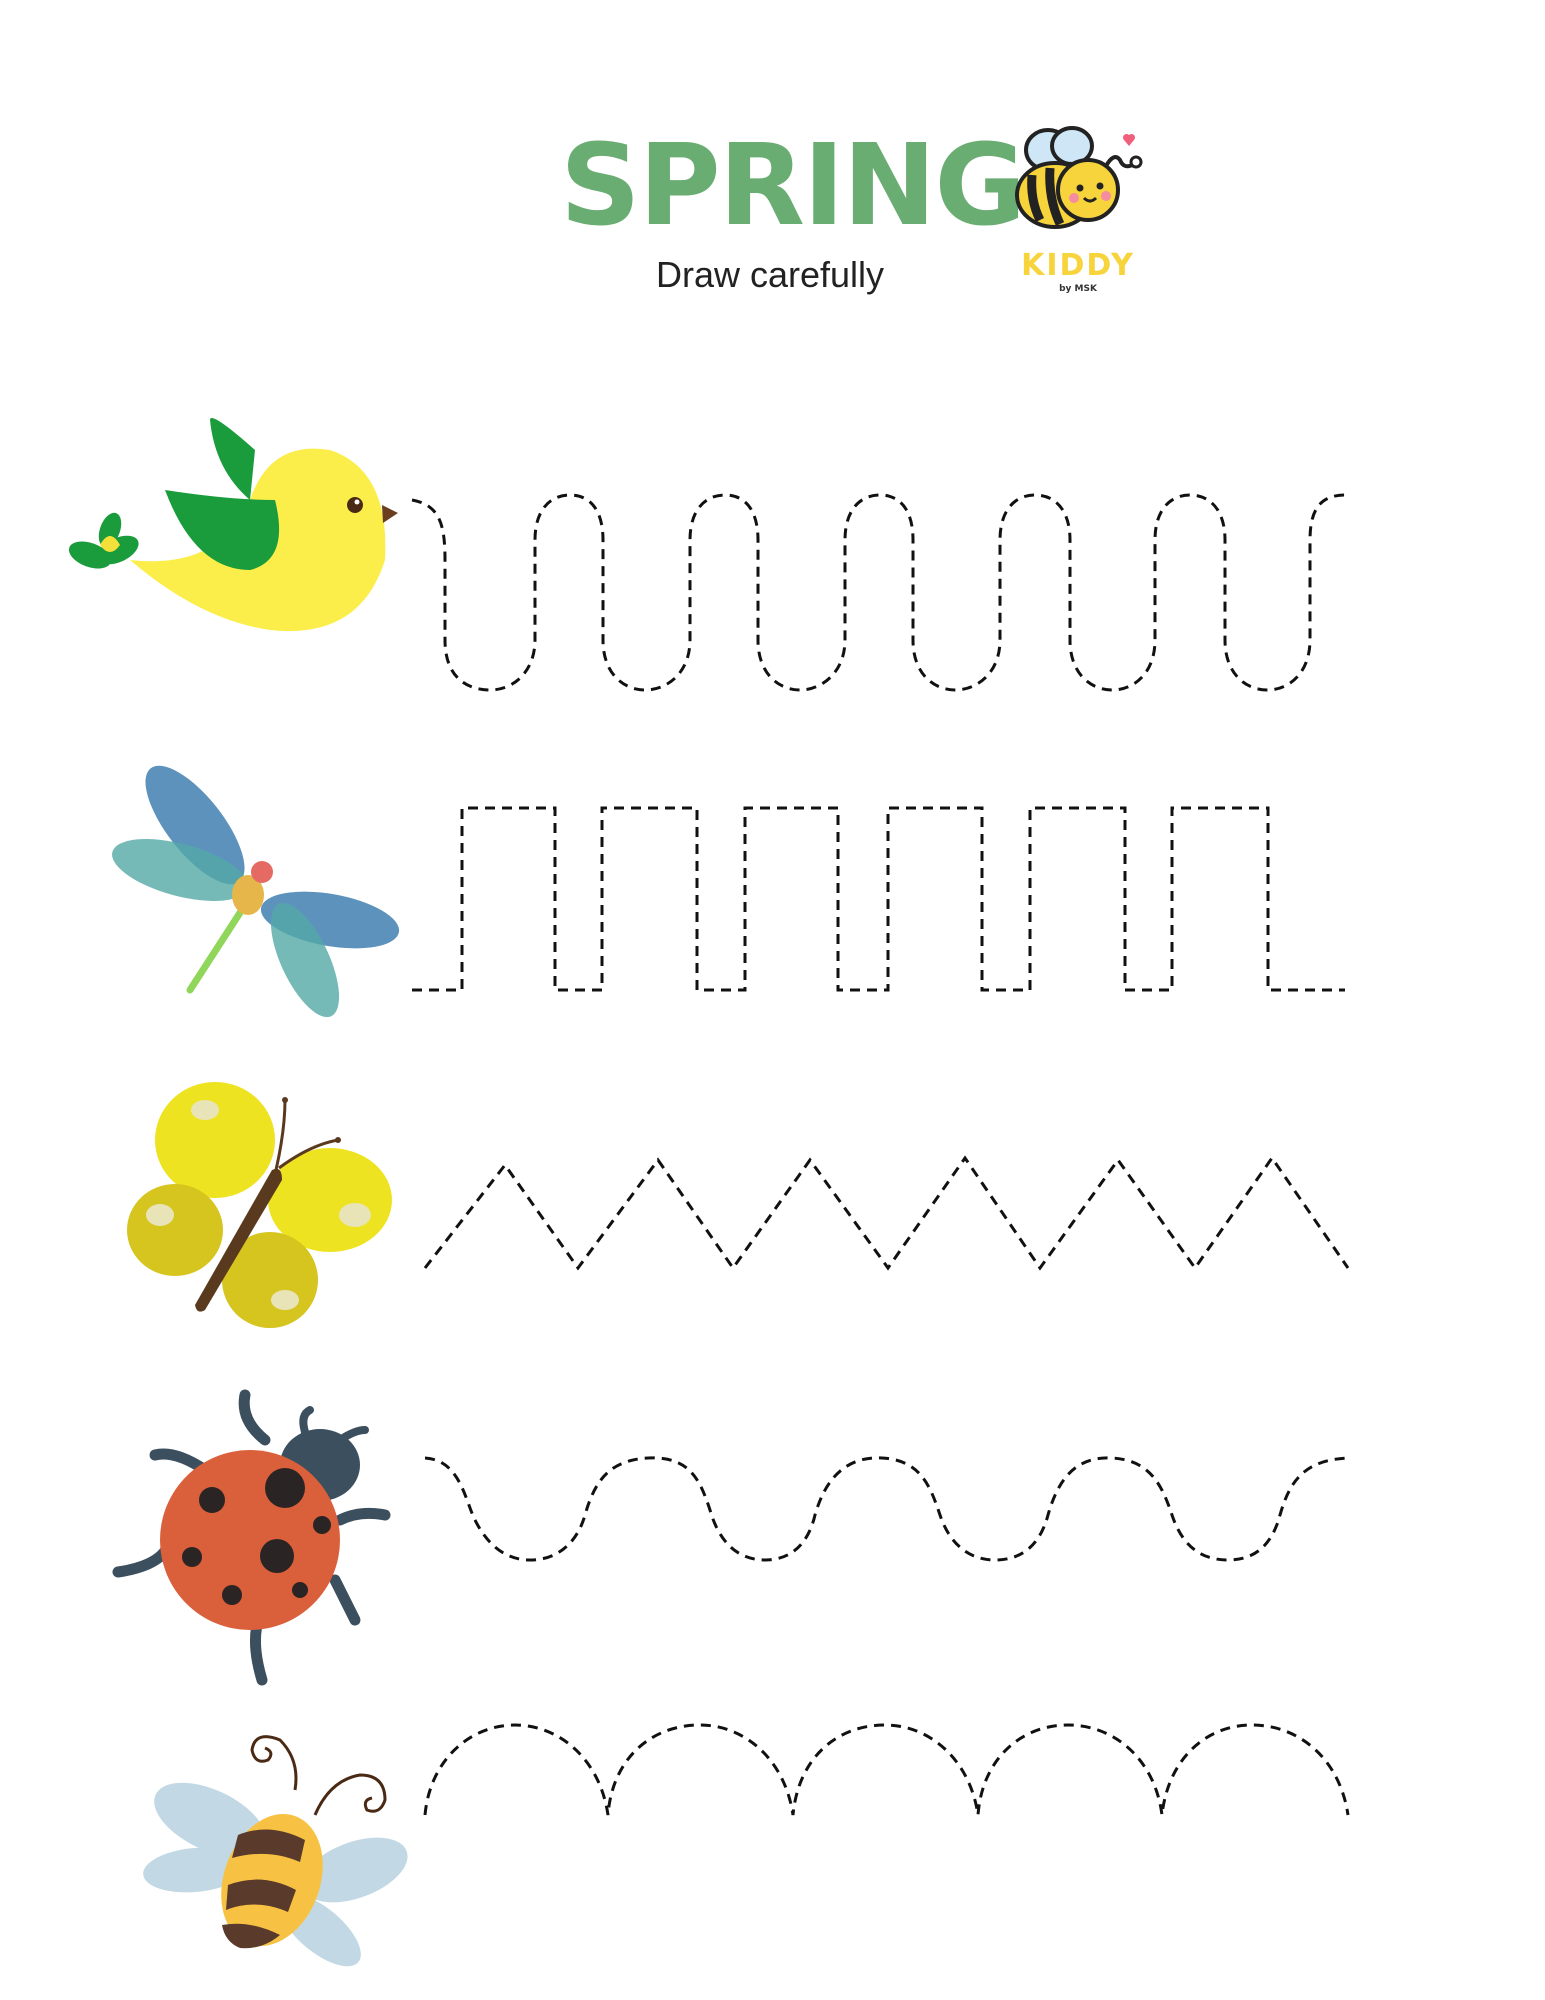 The height and width of the screenshot is (2000, 1545). Describe the element at coordinates (878, 592) in the screenshot. I see `loop-wave-trace` at that location.